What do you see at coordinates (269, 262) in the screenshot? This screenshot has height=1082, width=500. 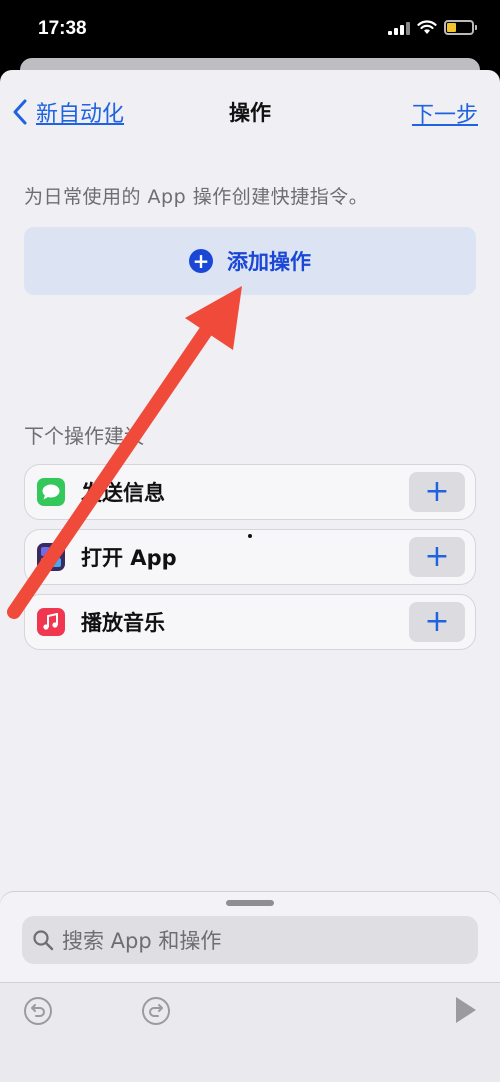 I see `add-action-label: 添加操作` at bounding box center [269, 262].